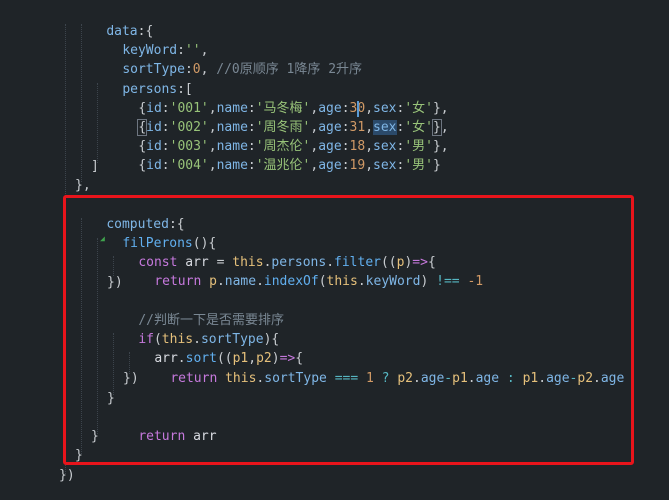 The image size is (669, 500). Describe the element at coordinates (283, 165) in the screenshot. I see `person-name: '温兆伦'` at that location.